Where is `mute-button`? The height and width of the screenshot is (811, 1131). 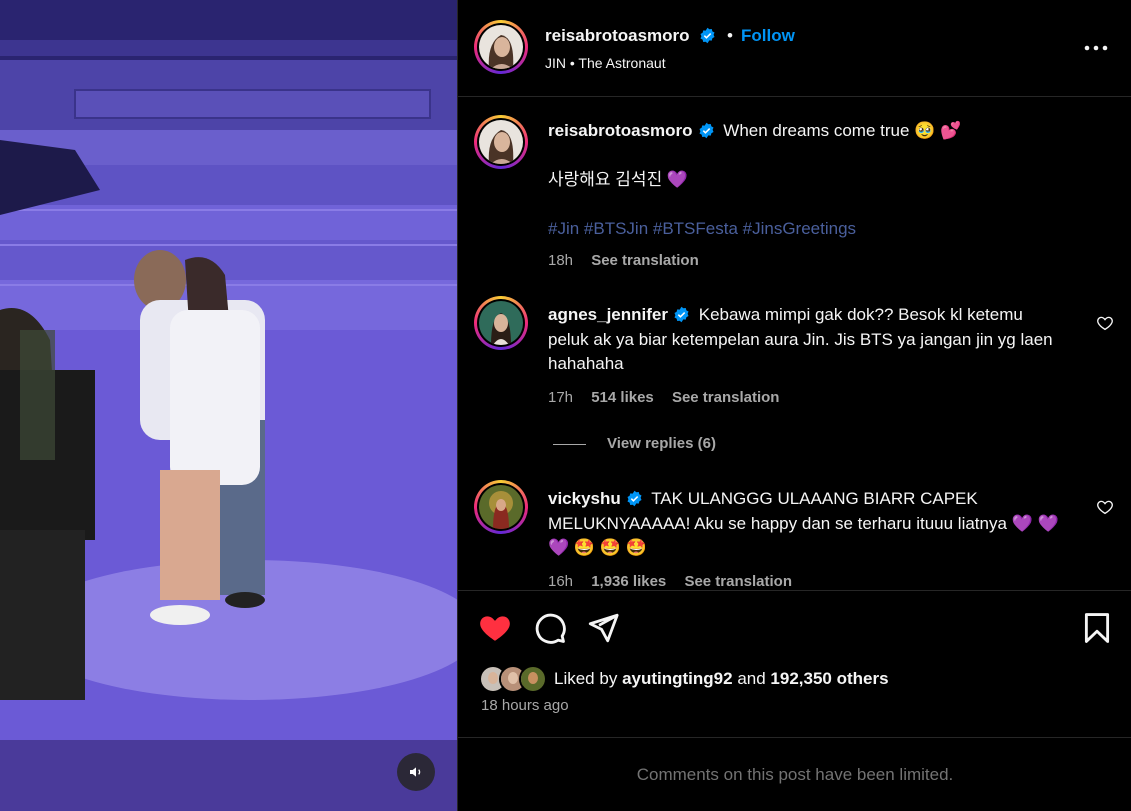
mute-button is located at coordinates (416, 772).